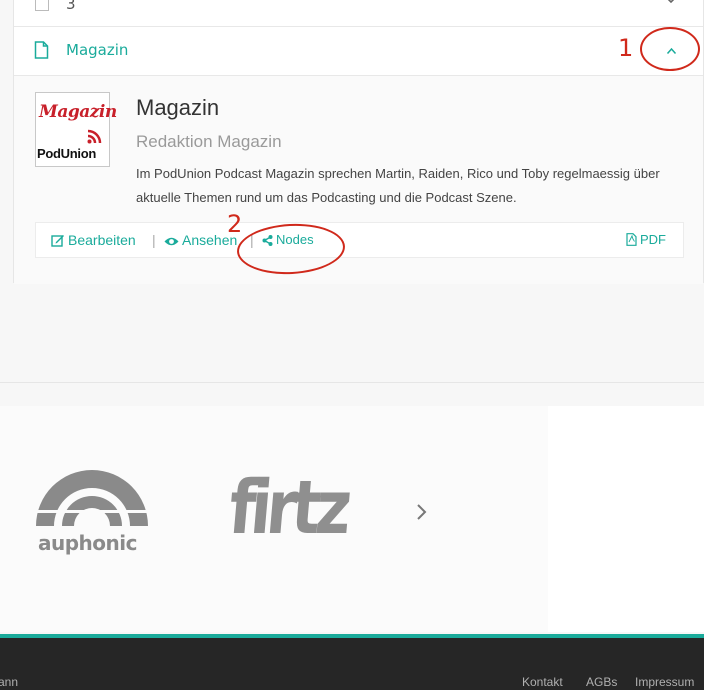 The height and width of the screenshot is (690, 704). What do you see at coordinates (626, 519) in the screenshot?
I see `carousel-slide-panel` at bounding box center [626, 519].